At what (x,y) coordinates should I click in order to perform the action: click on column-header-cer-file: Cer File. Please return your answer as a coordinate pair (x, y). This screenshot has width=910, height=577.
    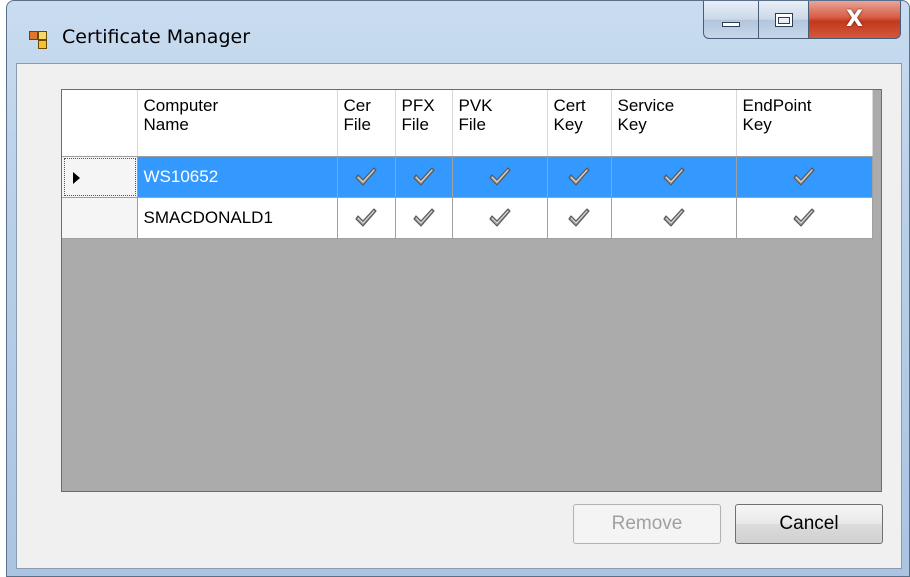
    Looking at the image, I should click on (366, 123).